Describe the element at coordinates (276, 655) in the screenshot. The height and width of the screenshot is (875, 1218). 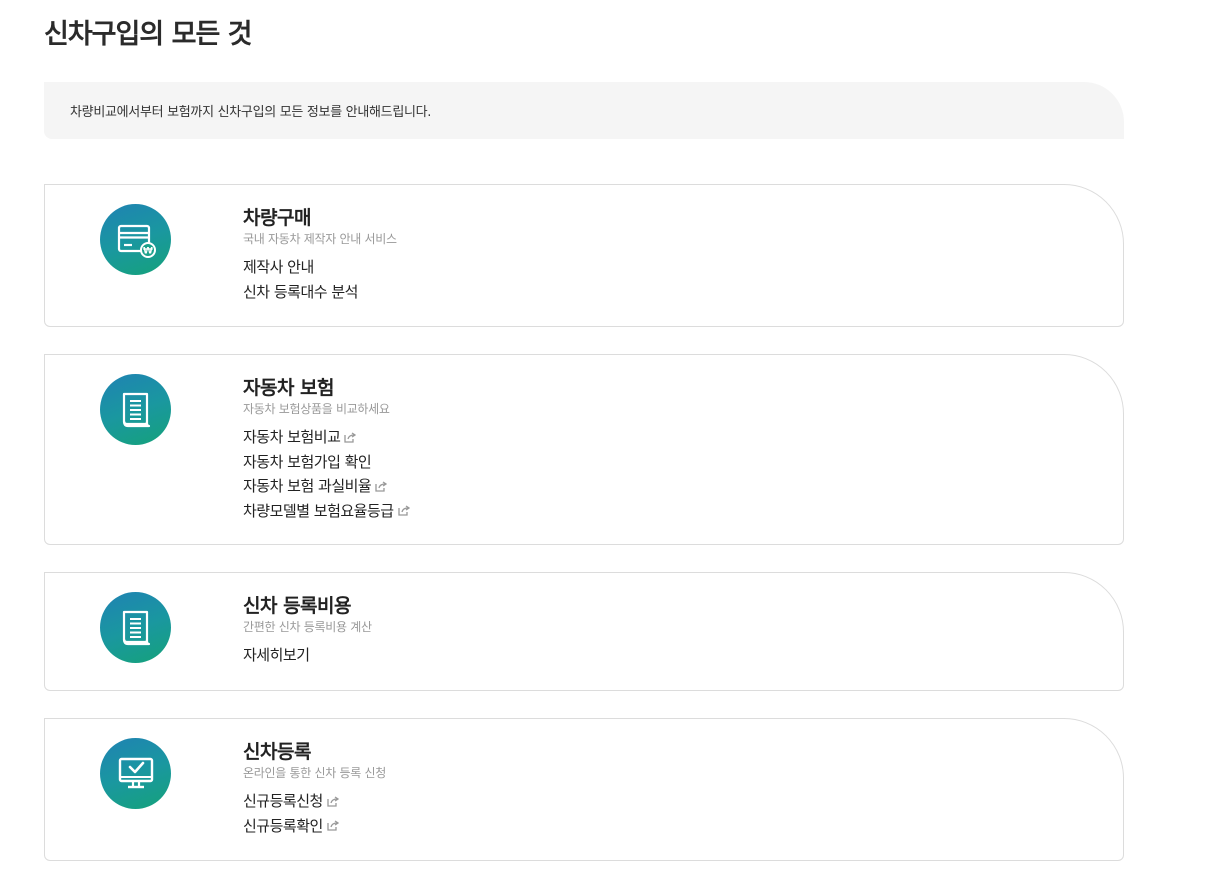
I see `link-label: 자세히보기` at that location.